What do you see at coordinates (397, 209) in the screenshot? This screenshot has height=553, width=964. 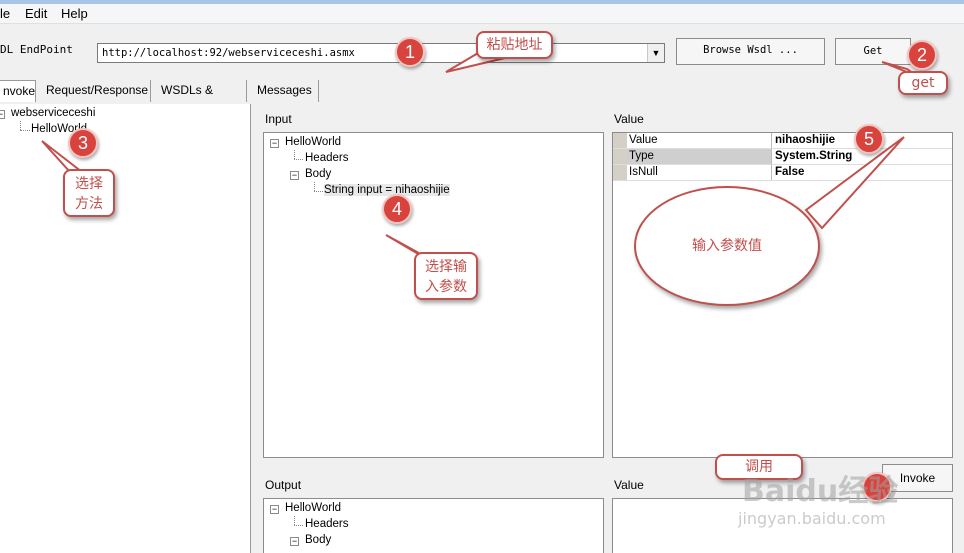 I see `step-4-badge: 4` at bounding box center [397, 209].